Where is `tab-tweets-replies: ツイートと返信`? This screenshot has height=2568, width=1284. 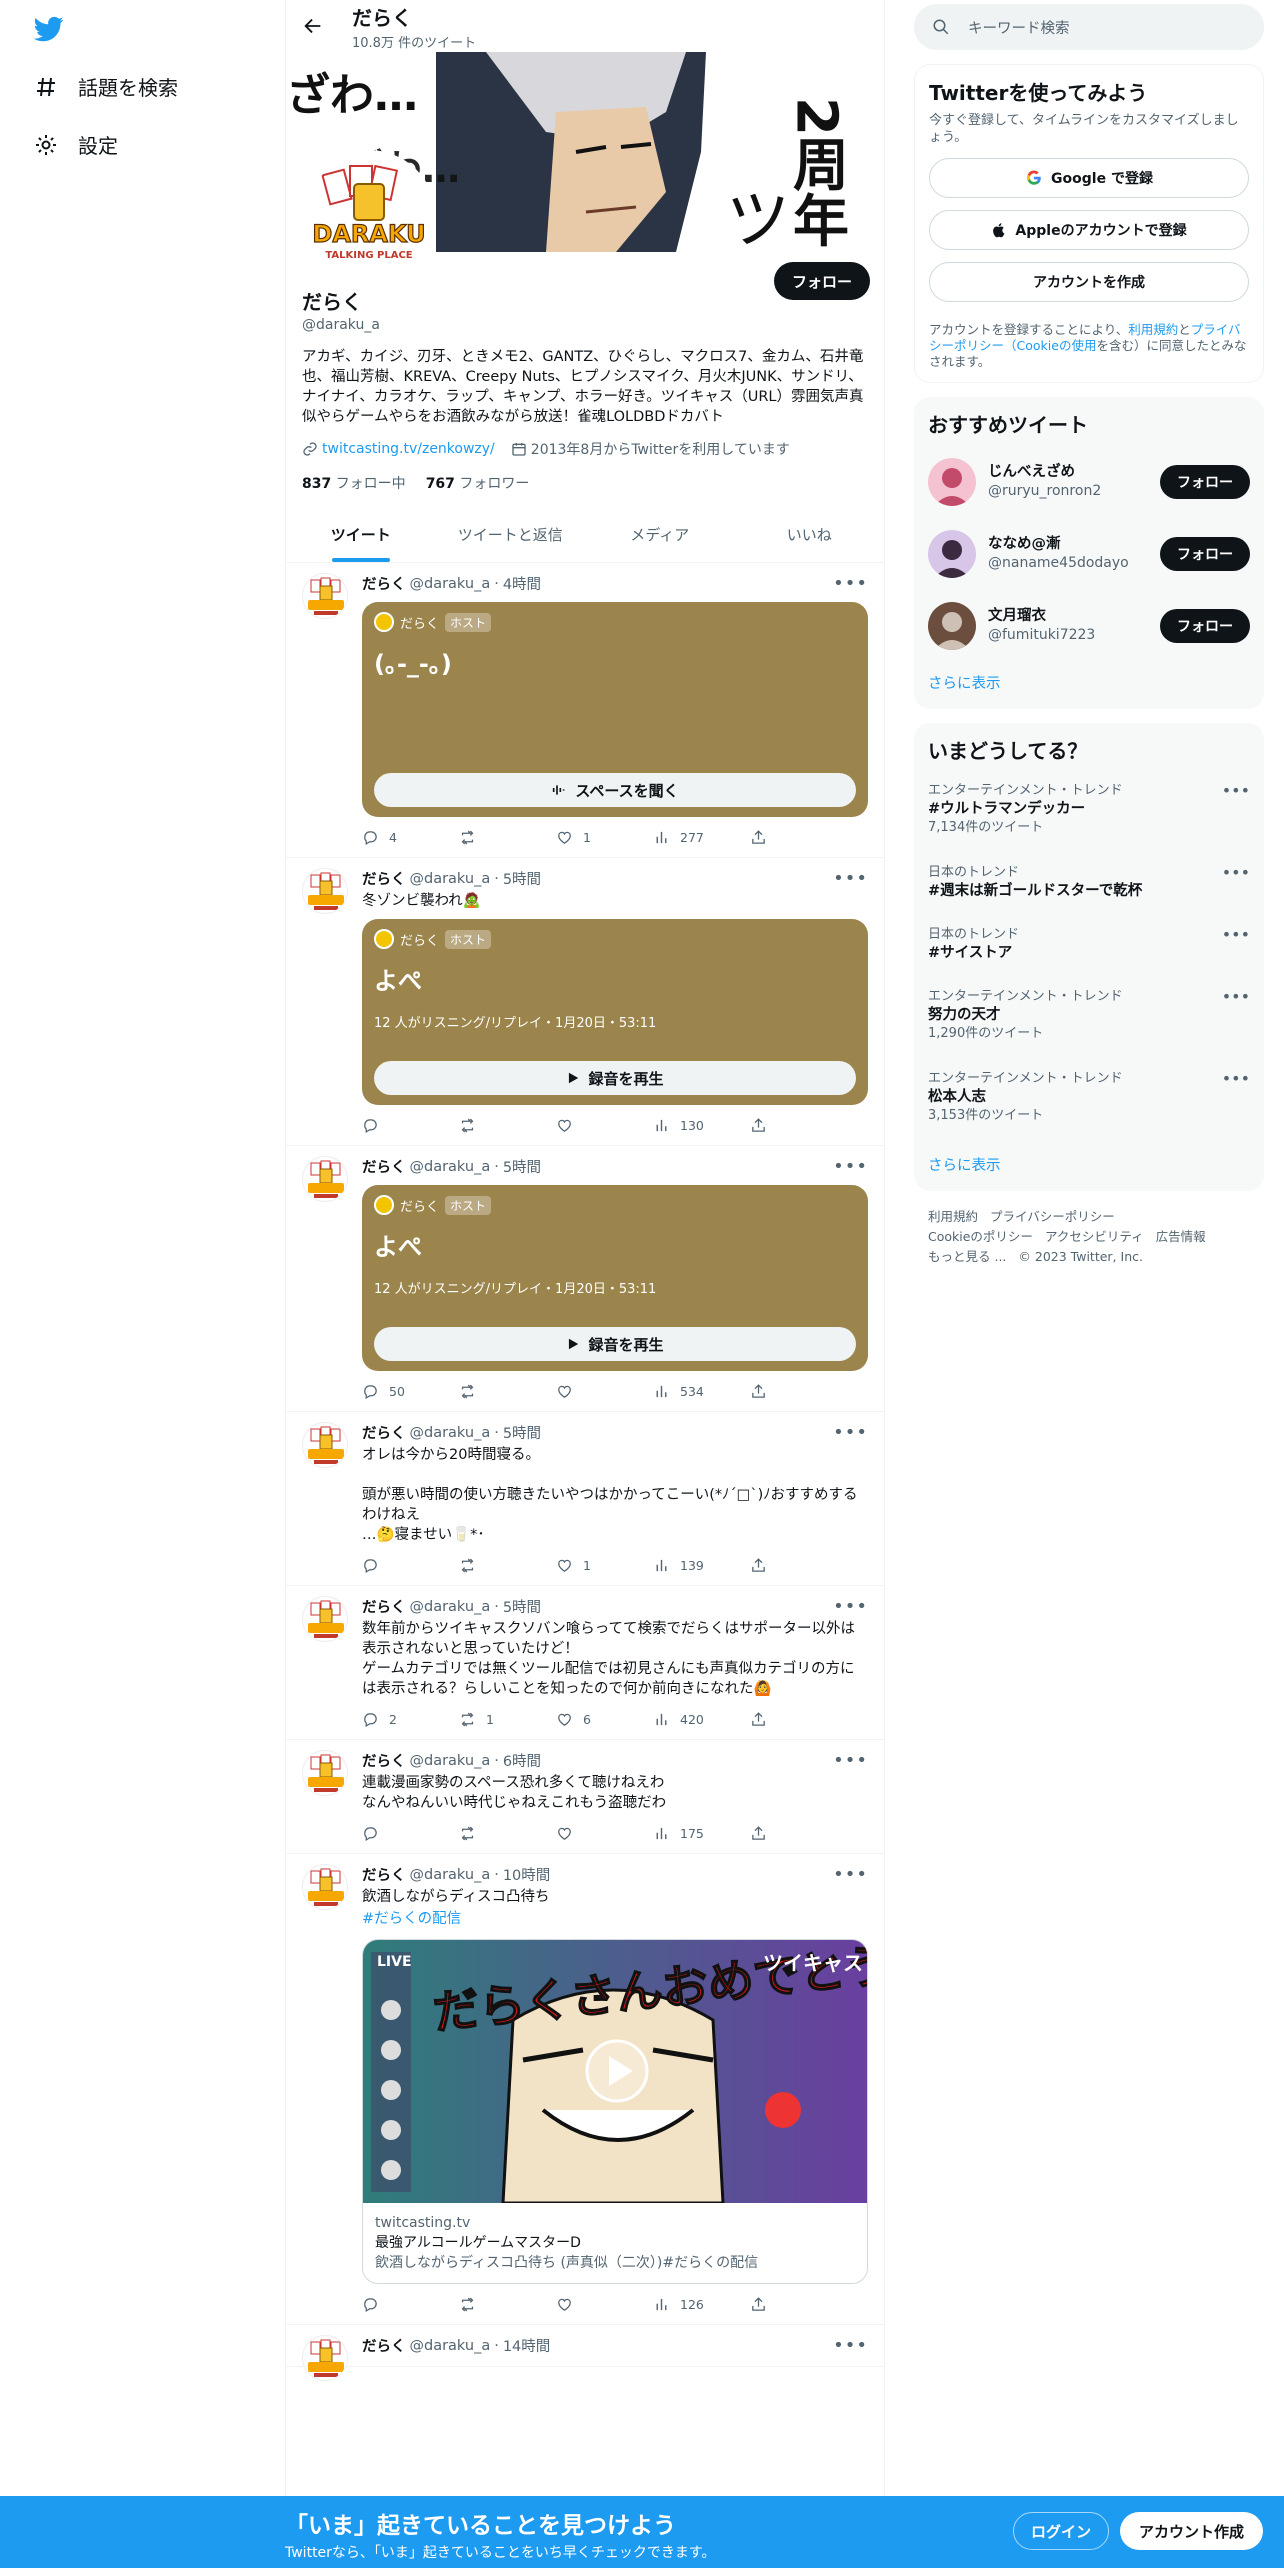 tab-tweets-replies: ツイートと返信 is located at coordinates (511, 534).